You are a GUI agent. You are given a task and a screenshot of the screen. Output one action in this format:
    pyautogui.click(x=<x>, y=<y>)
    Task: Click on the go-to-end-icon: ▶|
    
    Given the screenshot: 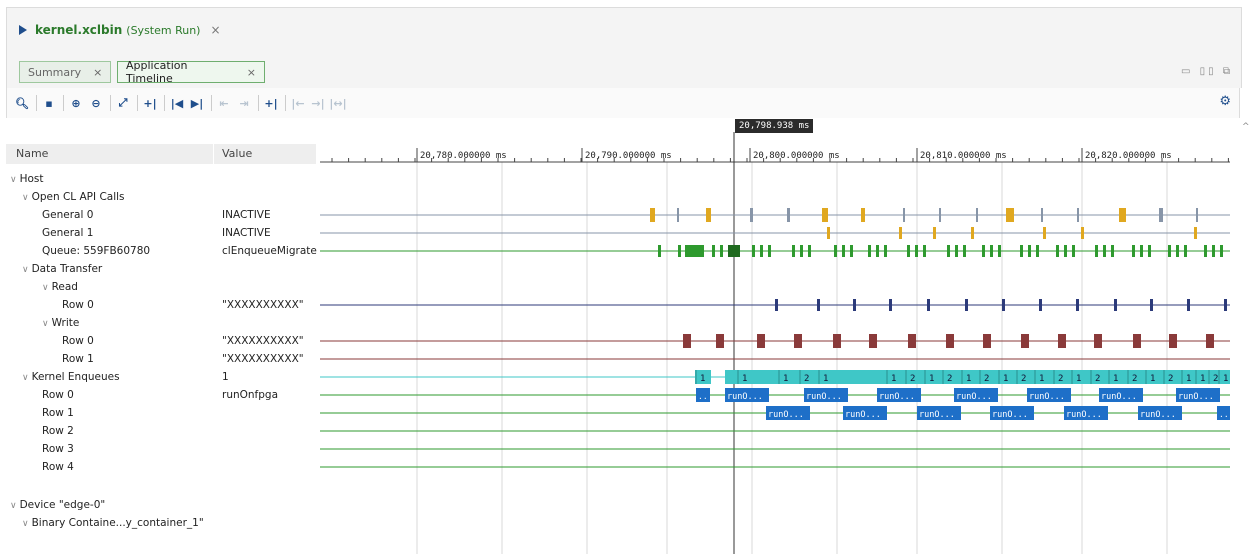 What is the action you would take?
    pyautogui.click(x=197, y=103)
    